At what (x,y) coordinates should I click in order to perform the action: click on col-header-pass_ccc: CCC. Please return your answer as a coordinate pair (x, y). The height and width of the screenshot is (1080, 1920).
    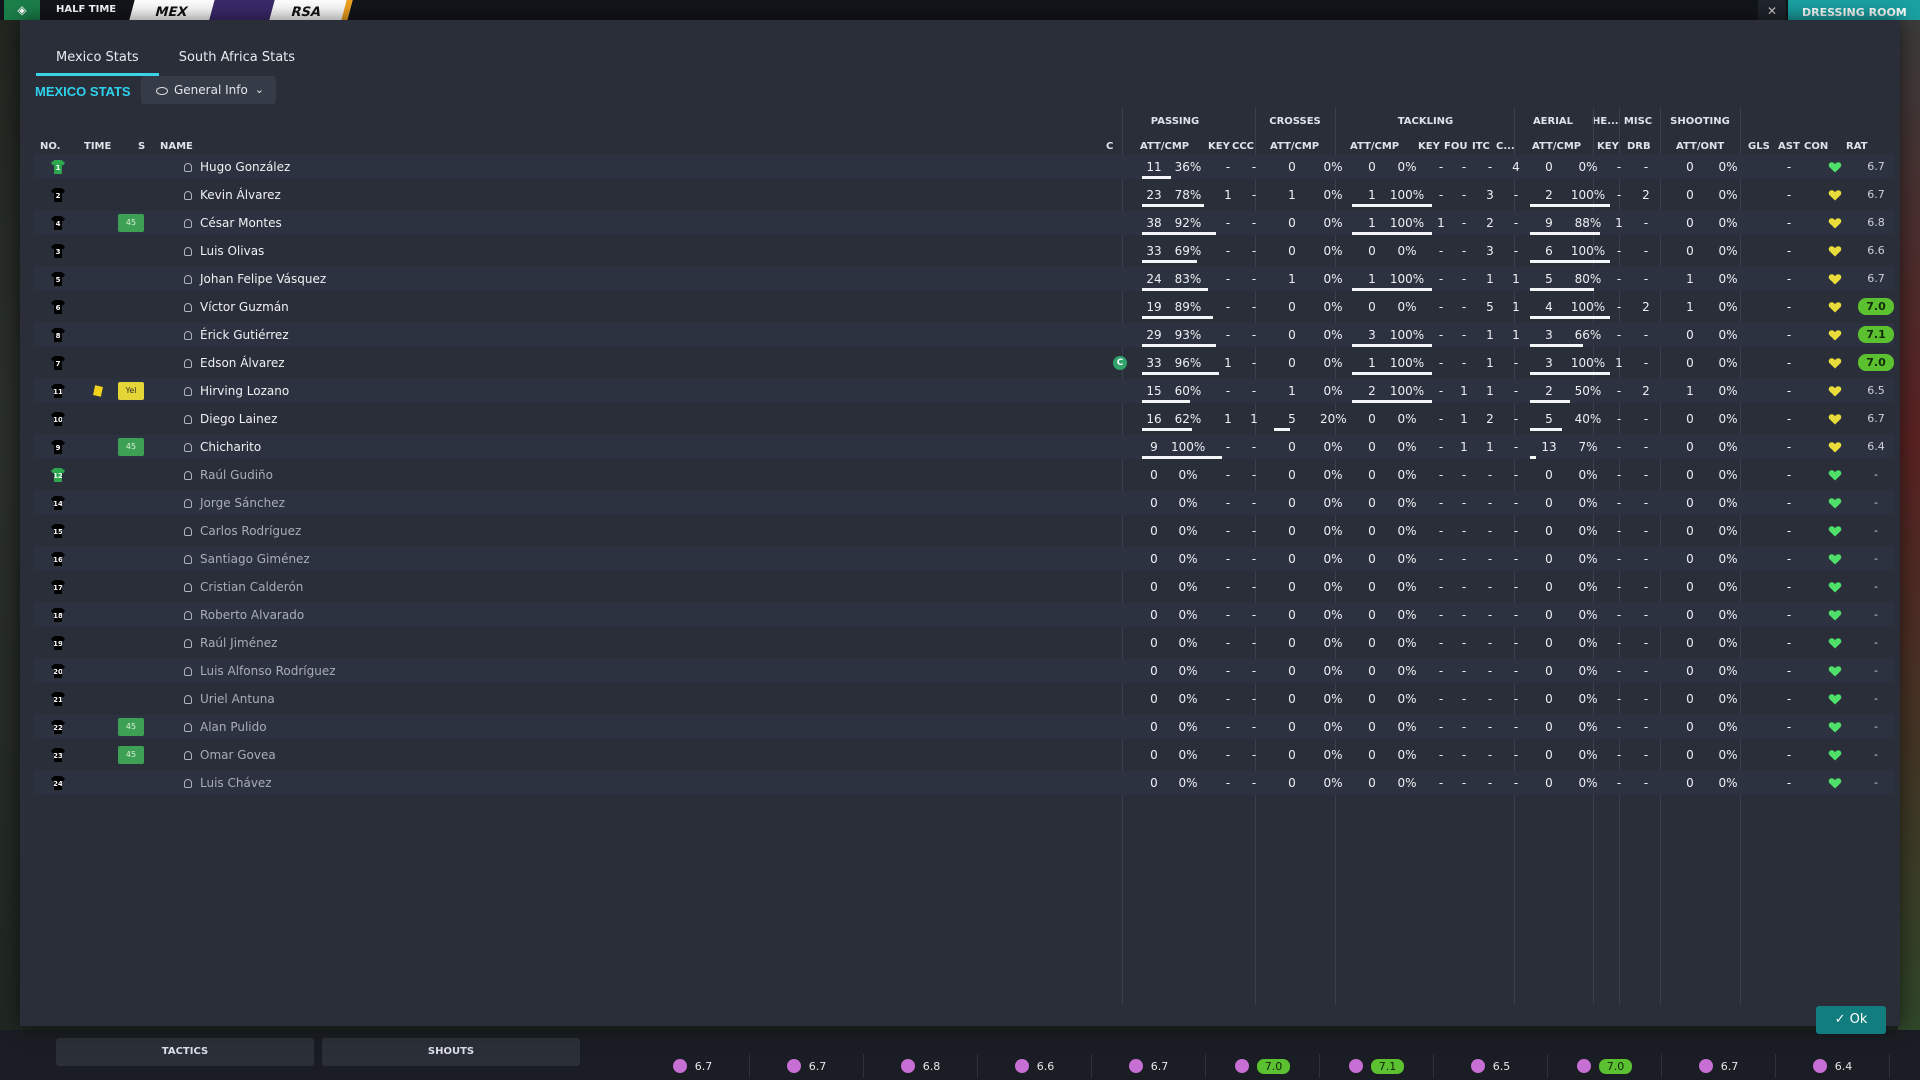
    Looking at the image, I should click on (1243, 146).